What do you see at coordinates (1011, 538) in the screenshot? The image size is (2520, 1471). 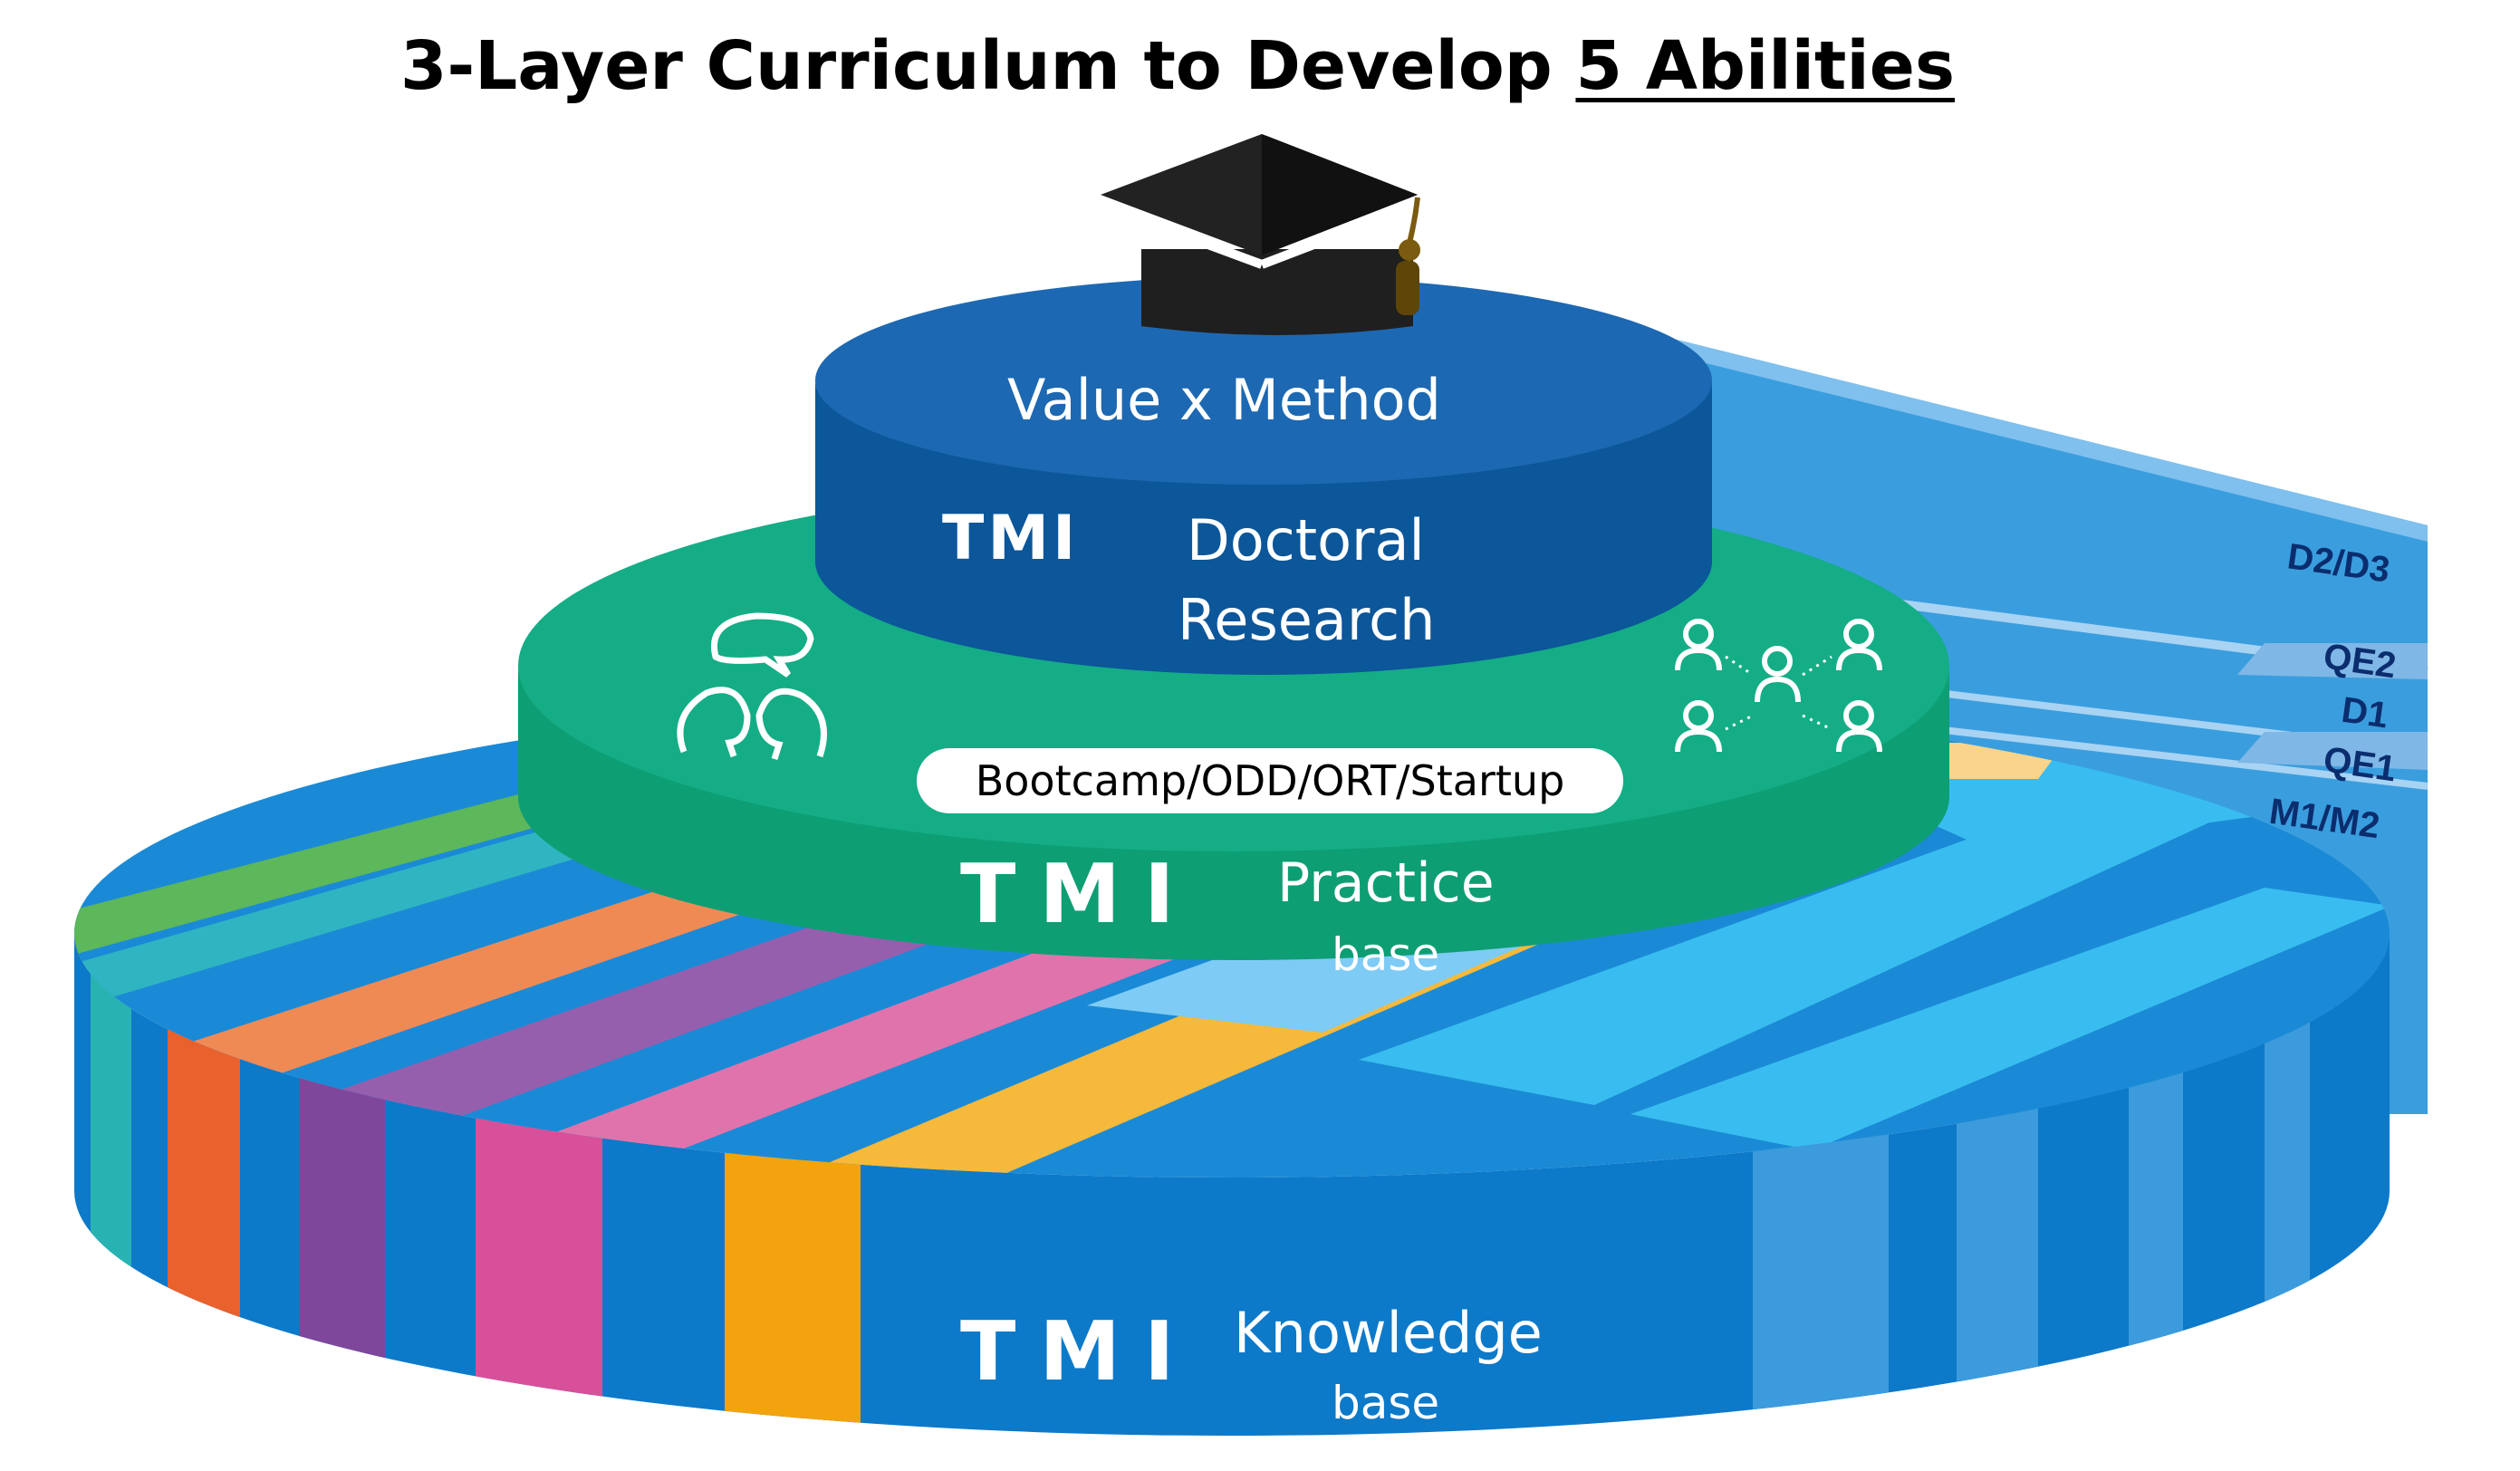 I see `tmi-logo-doctoral: TMI` at bounding box center [1011, 538].